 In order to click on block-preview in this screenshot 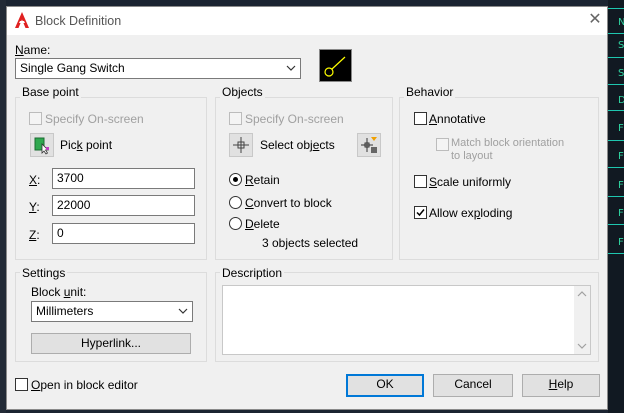, I will do `click(335, 65)`.